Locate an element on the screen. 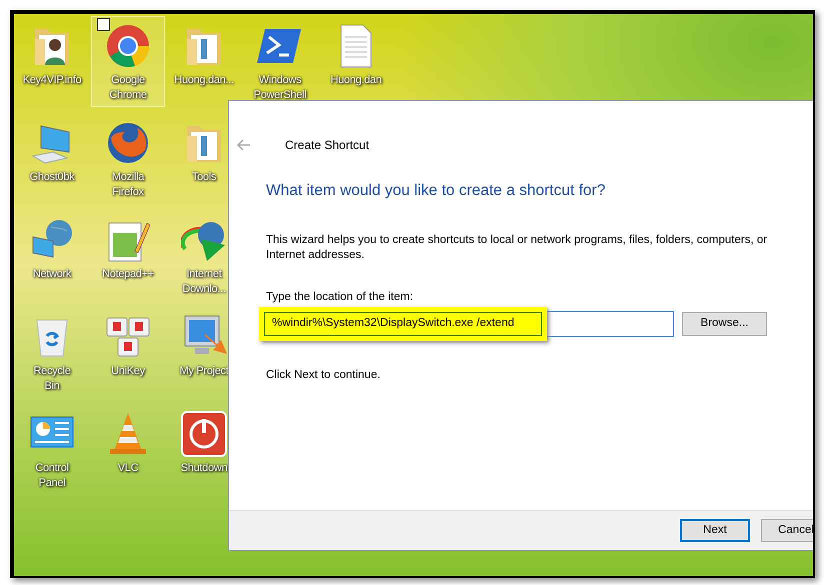 This screenshot has height=585, width=826. desktop-icon: Ghost0bk is located at coordinates (52, 158).